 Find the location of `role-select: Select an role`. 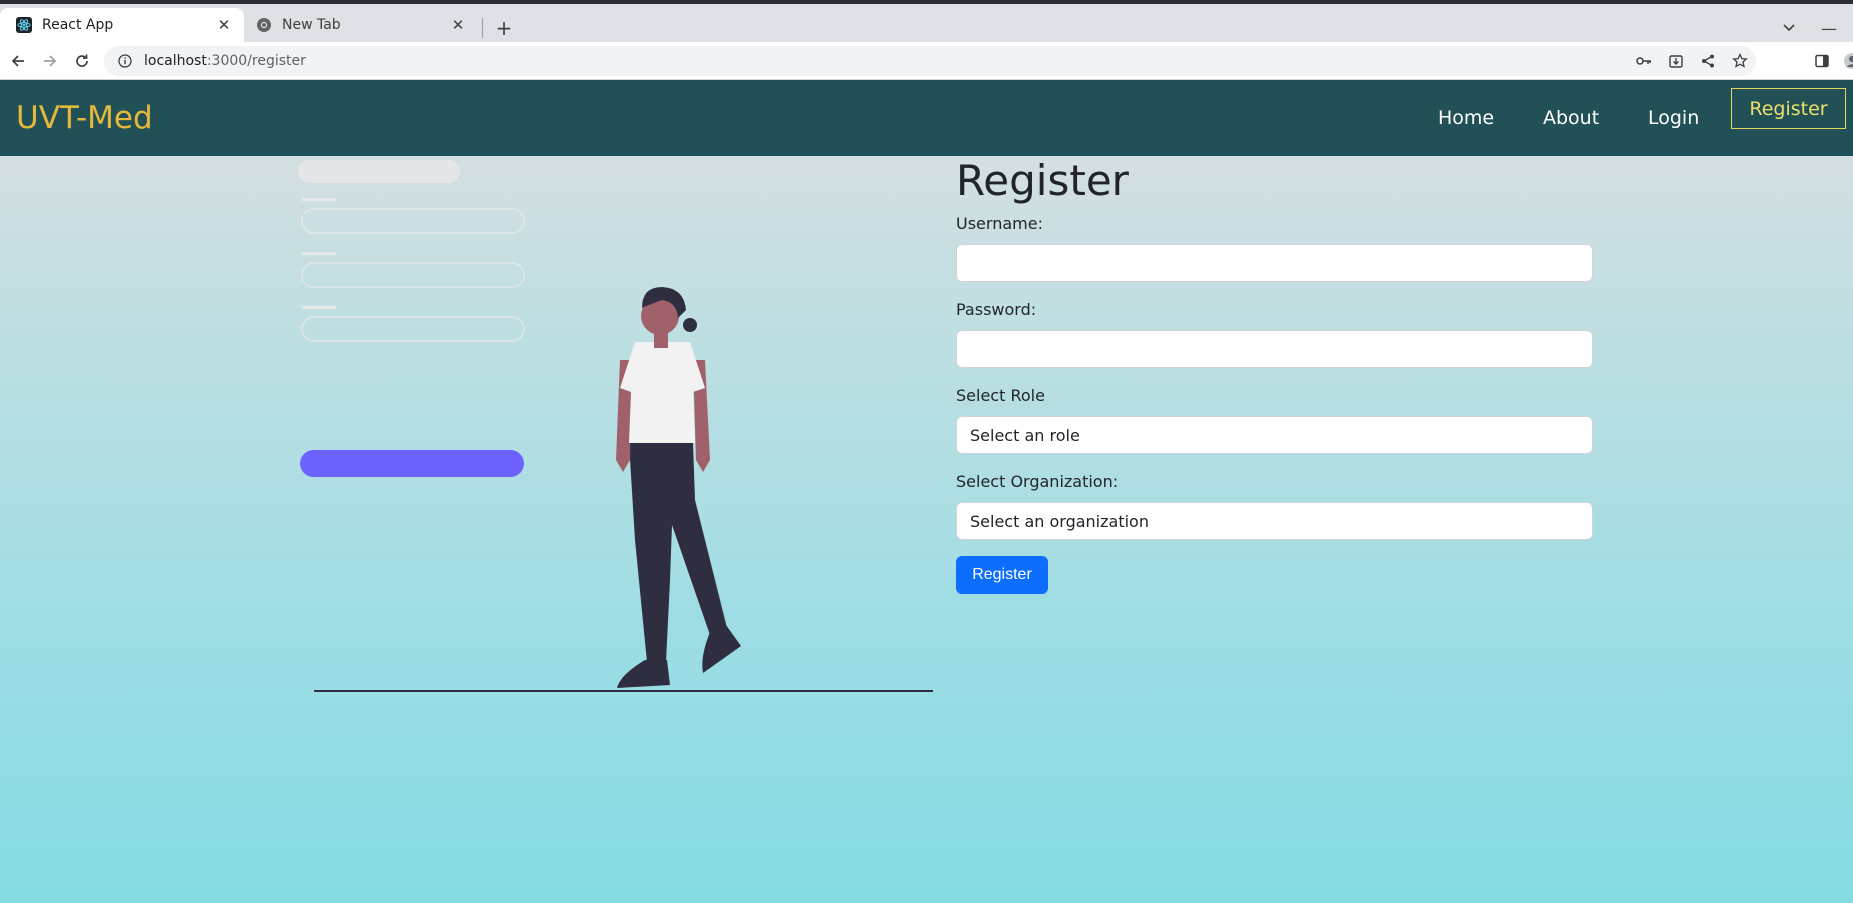

role-select: Select an role is located at coordinates (1274, 435).